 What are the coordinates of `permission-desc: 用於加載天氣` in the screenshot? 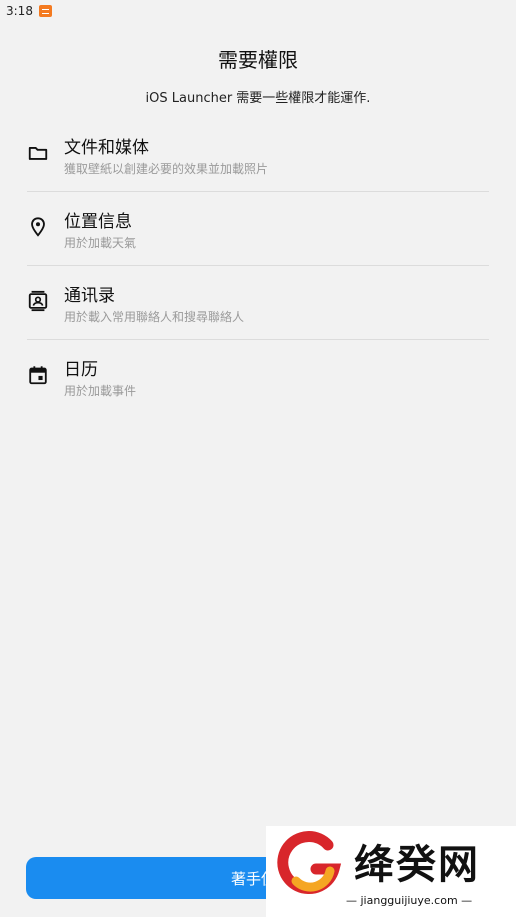 It's located at (100, 243).